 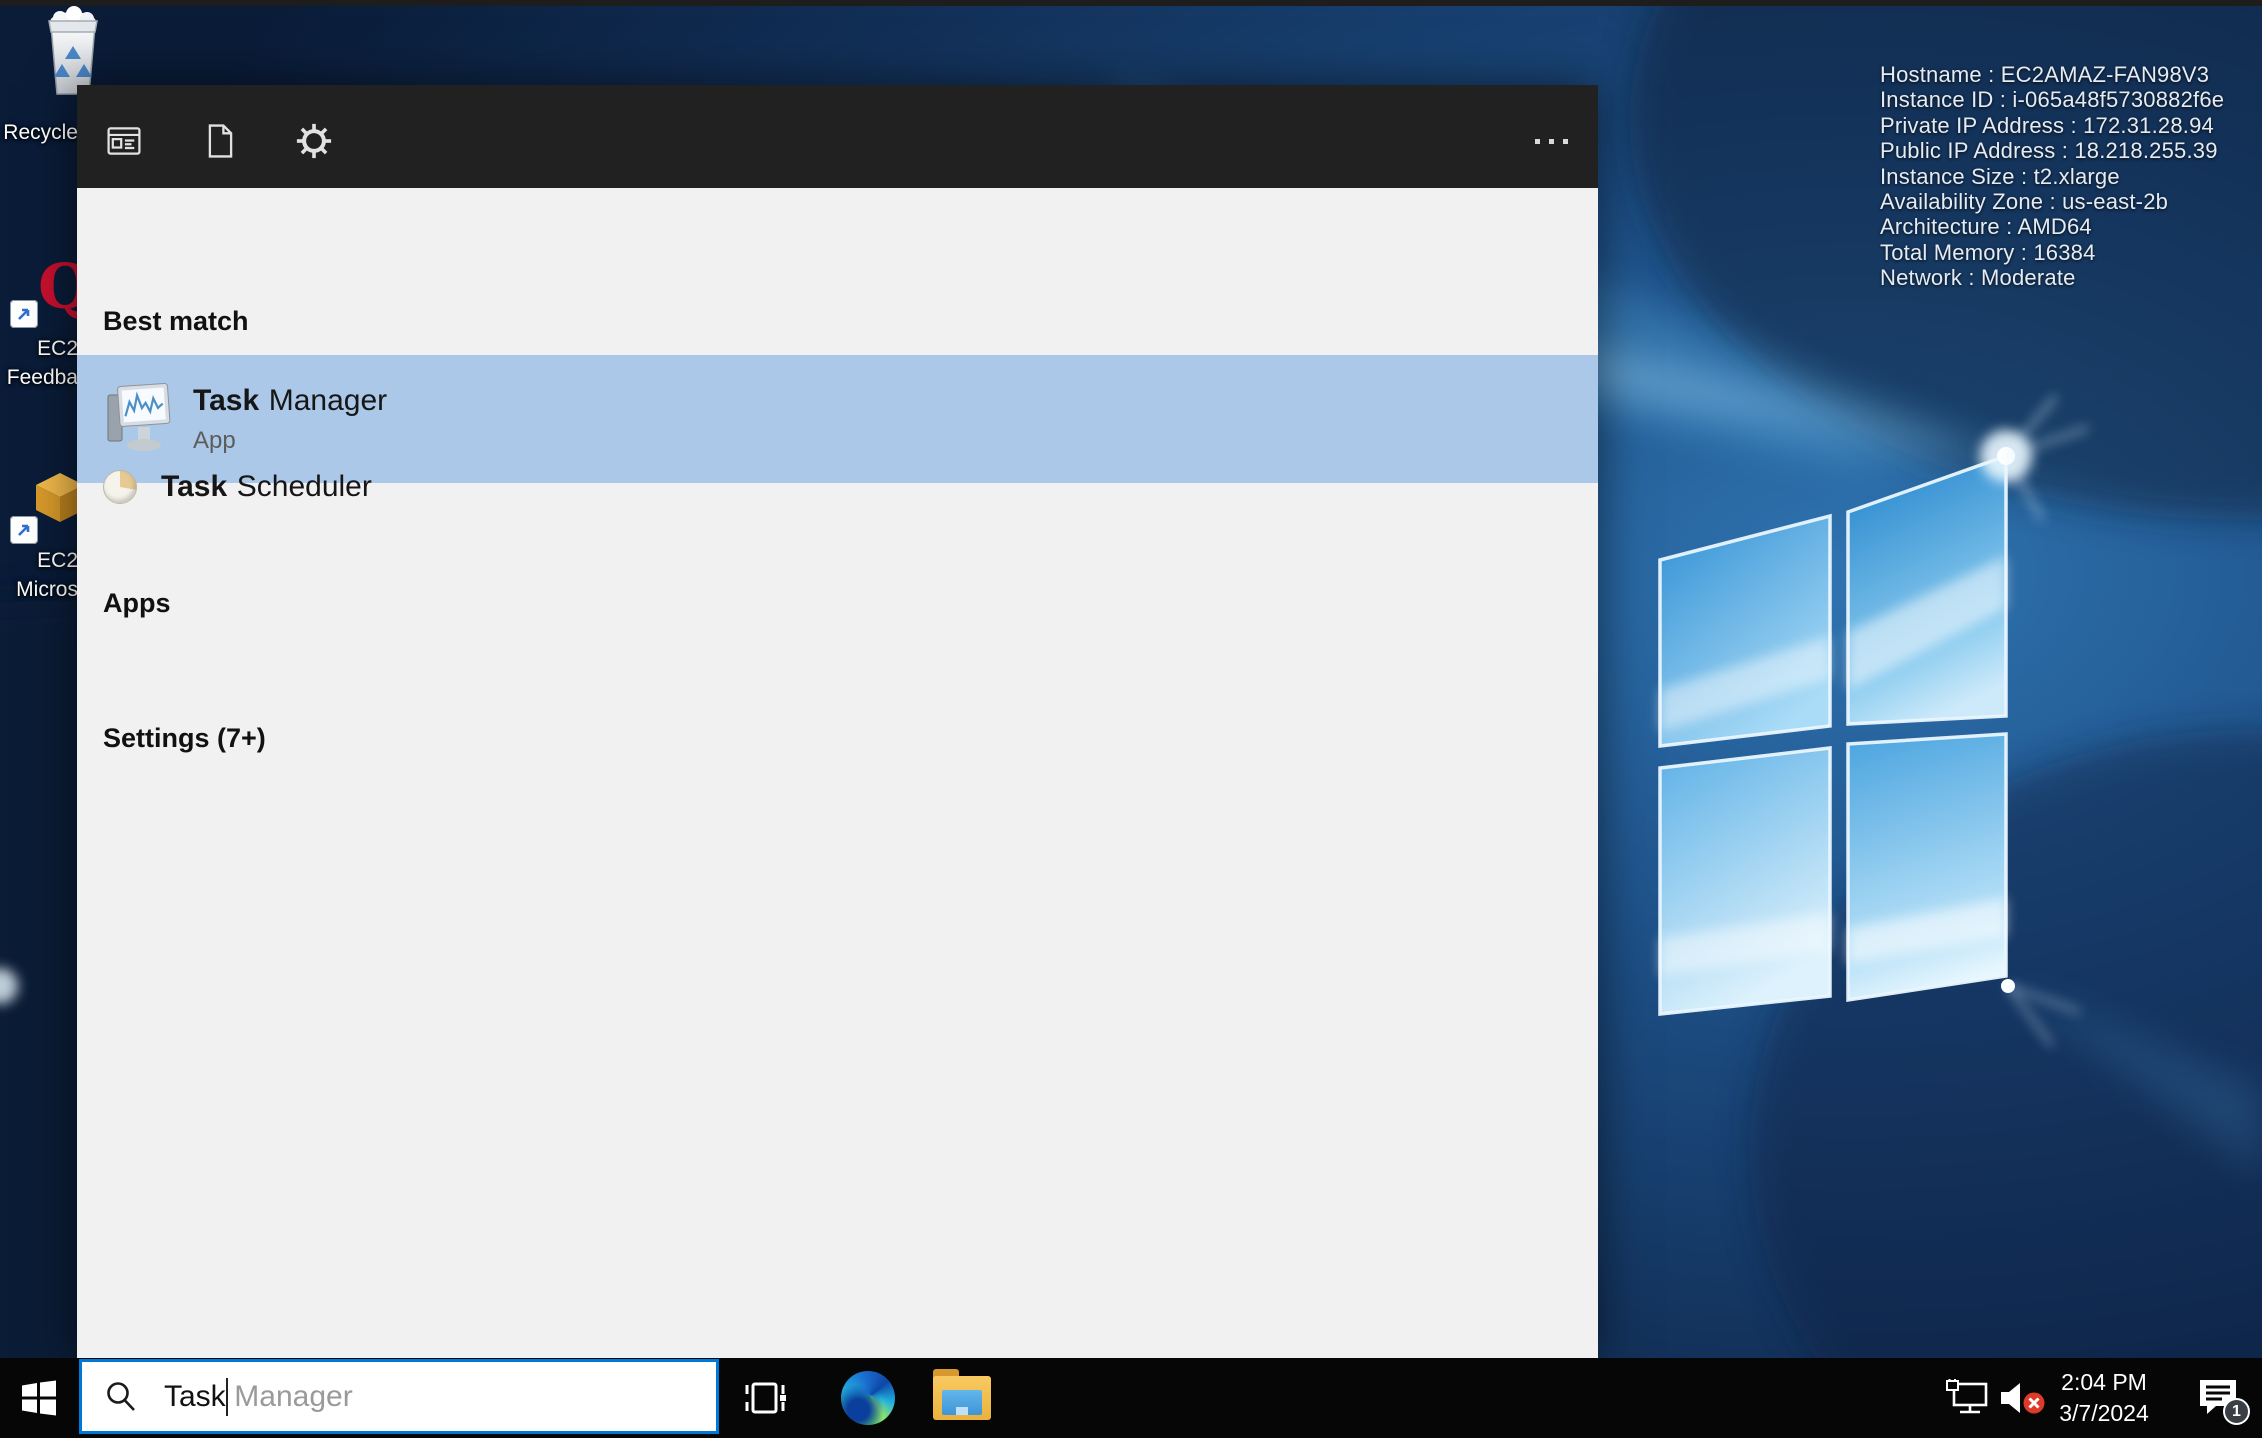 I want to click on network-icon, so click(x=1967, y=1396).